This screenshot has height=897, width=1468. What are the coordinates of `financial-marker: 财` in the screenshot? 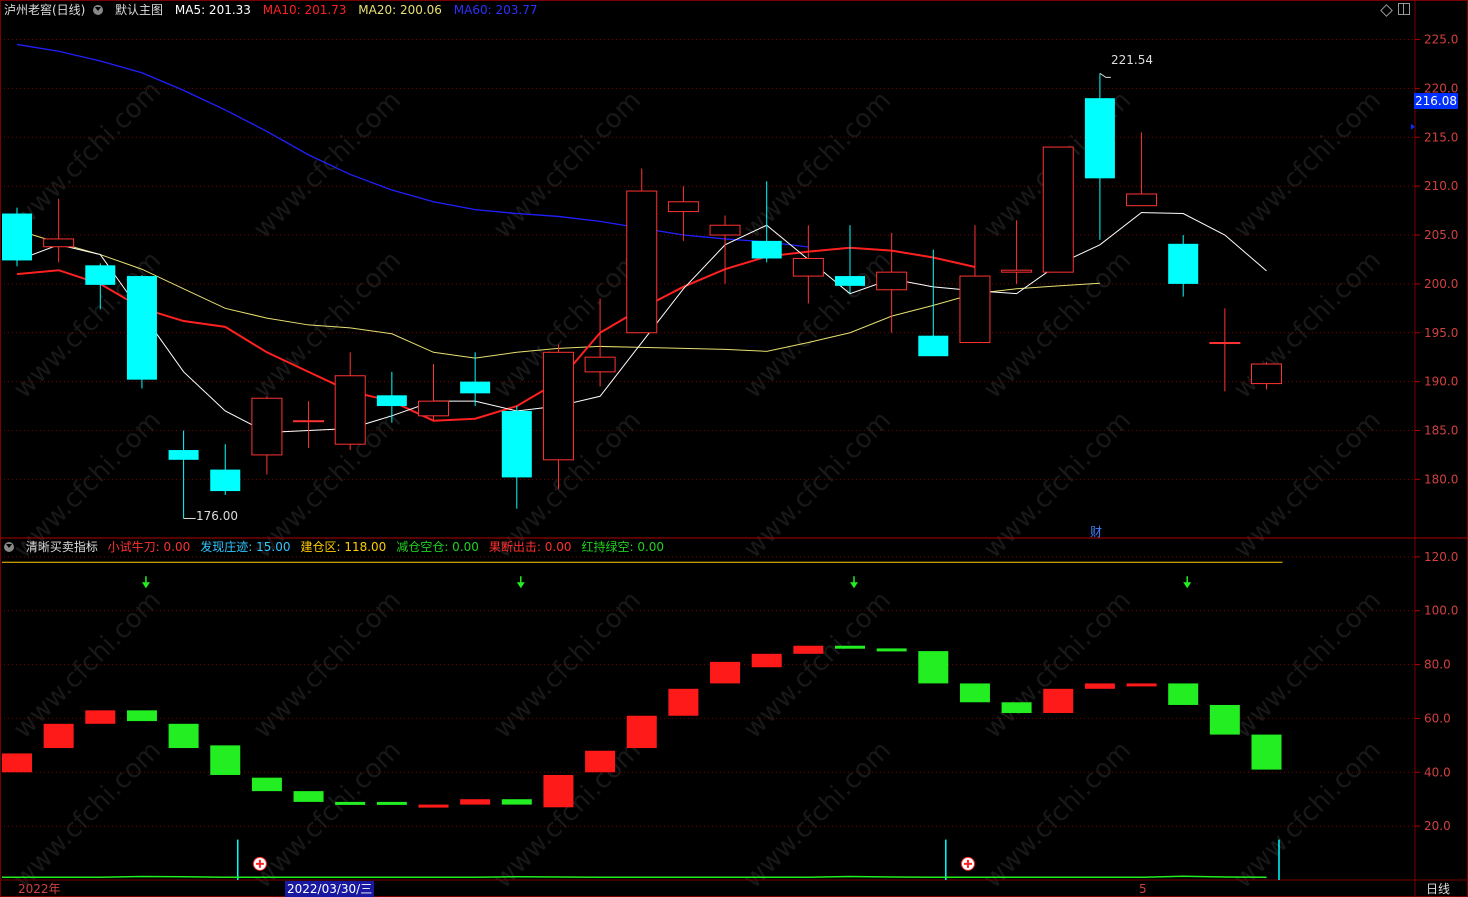 It's located at (1096, 531).